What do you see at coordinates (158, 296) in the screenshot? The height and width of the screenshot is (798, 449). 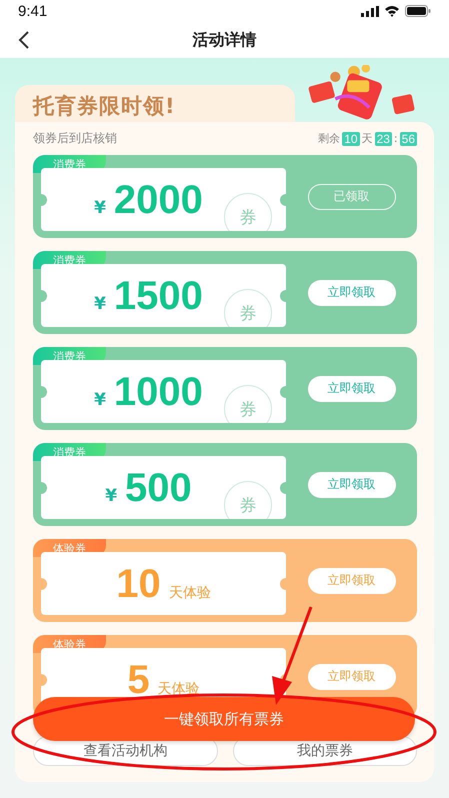 I see `coupon-amount: 1500` at bounding box center [158, 296].